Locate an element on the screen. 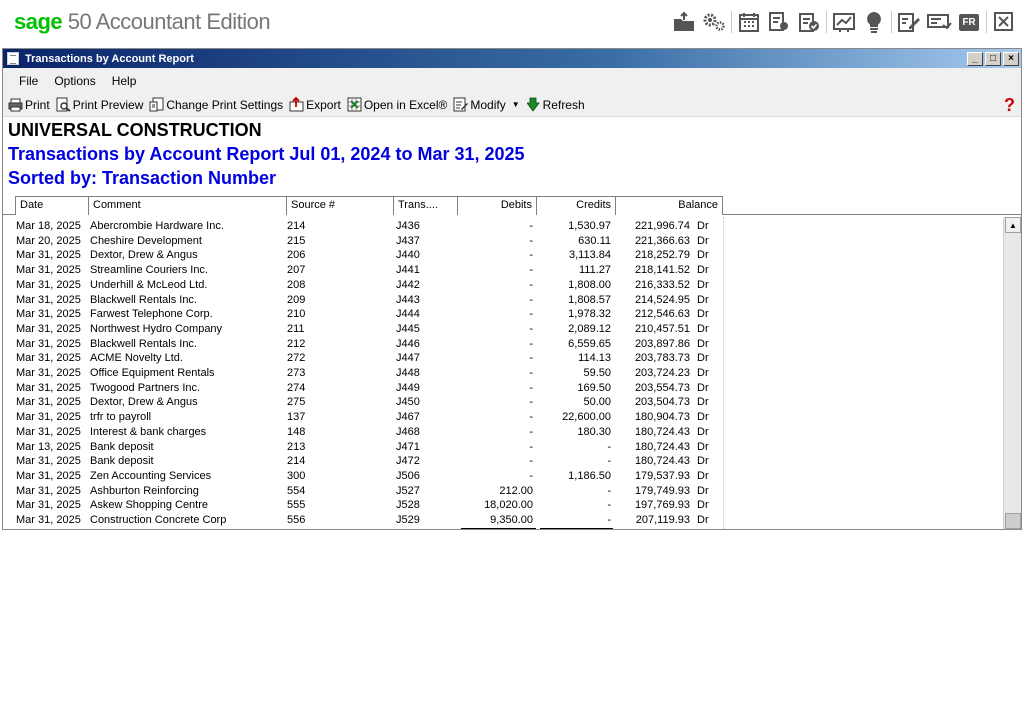  lightbulb-icon is located at coordinates (874, 22).